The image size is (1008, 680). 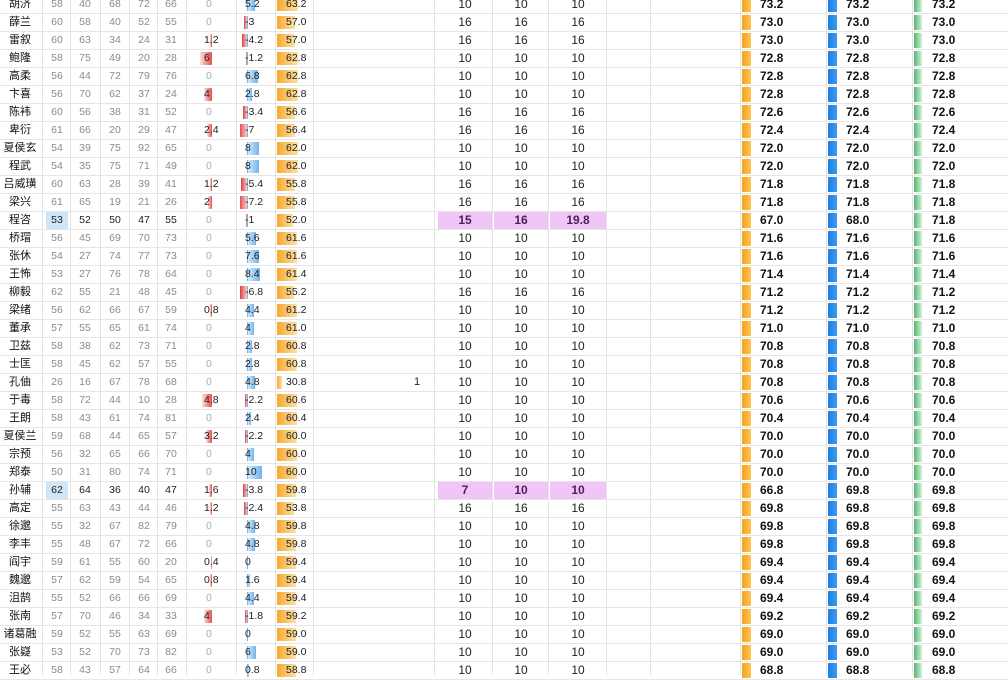 What do you see at coordinates (944, 364) in the screenshot?
I see `cell-score-f3: 70.8` at bounding box center [944, 364].